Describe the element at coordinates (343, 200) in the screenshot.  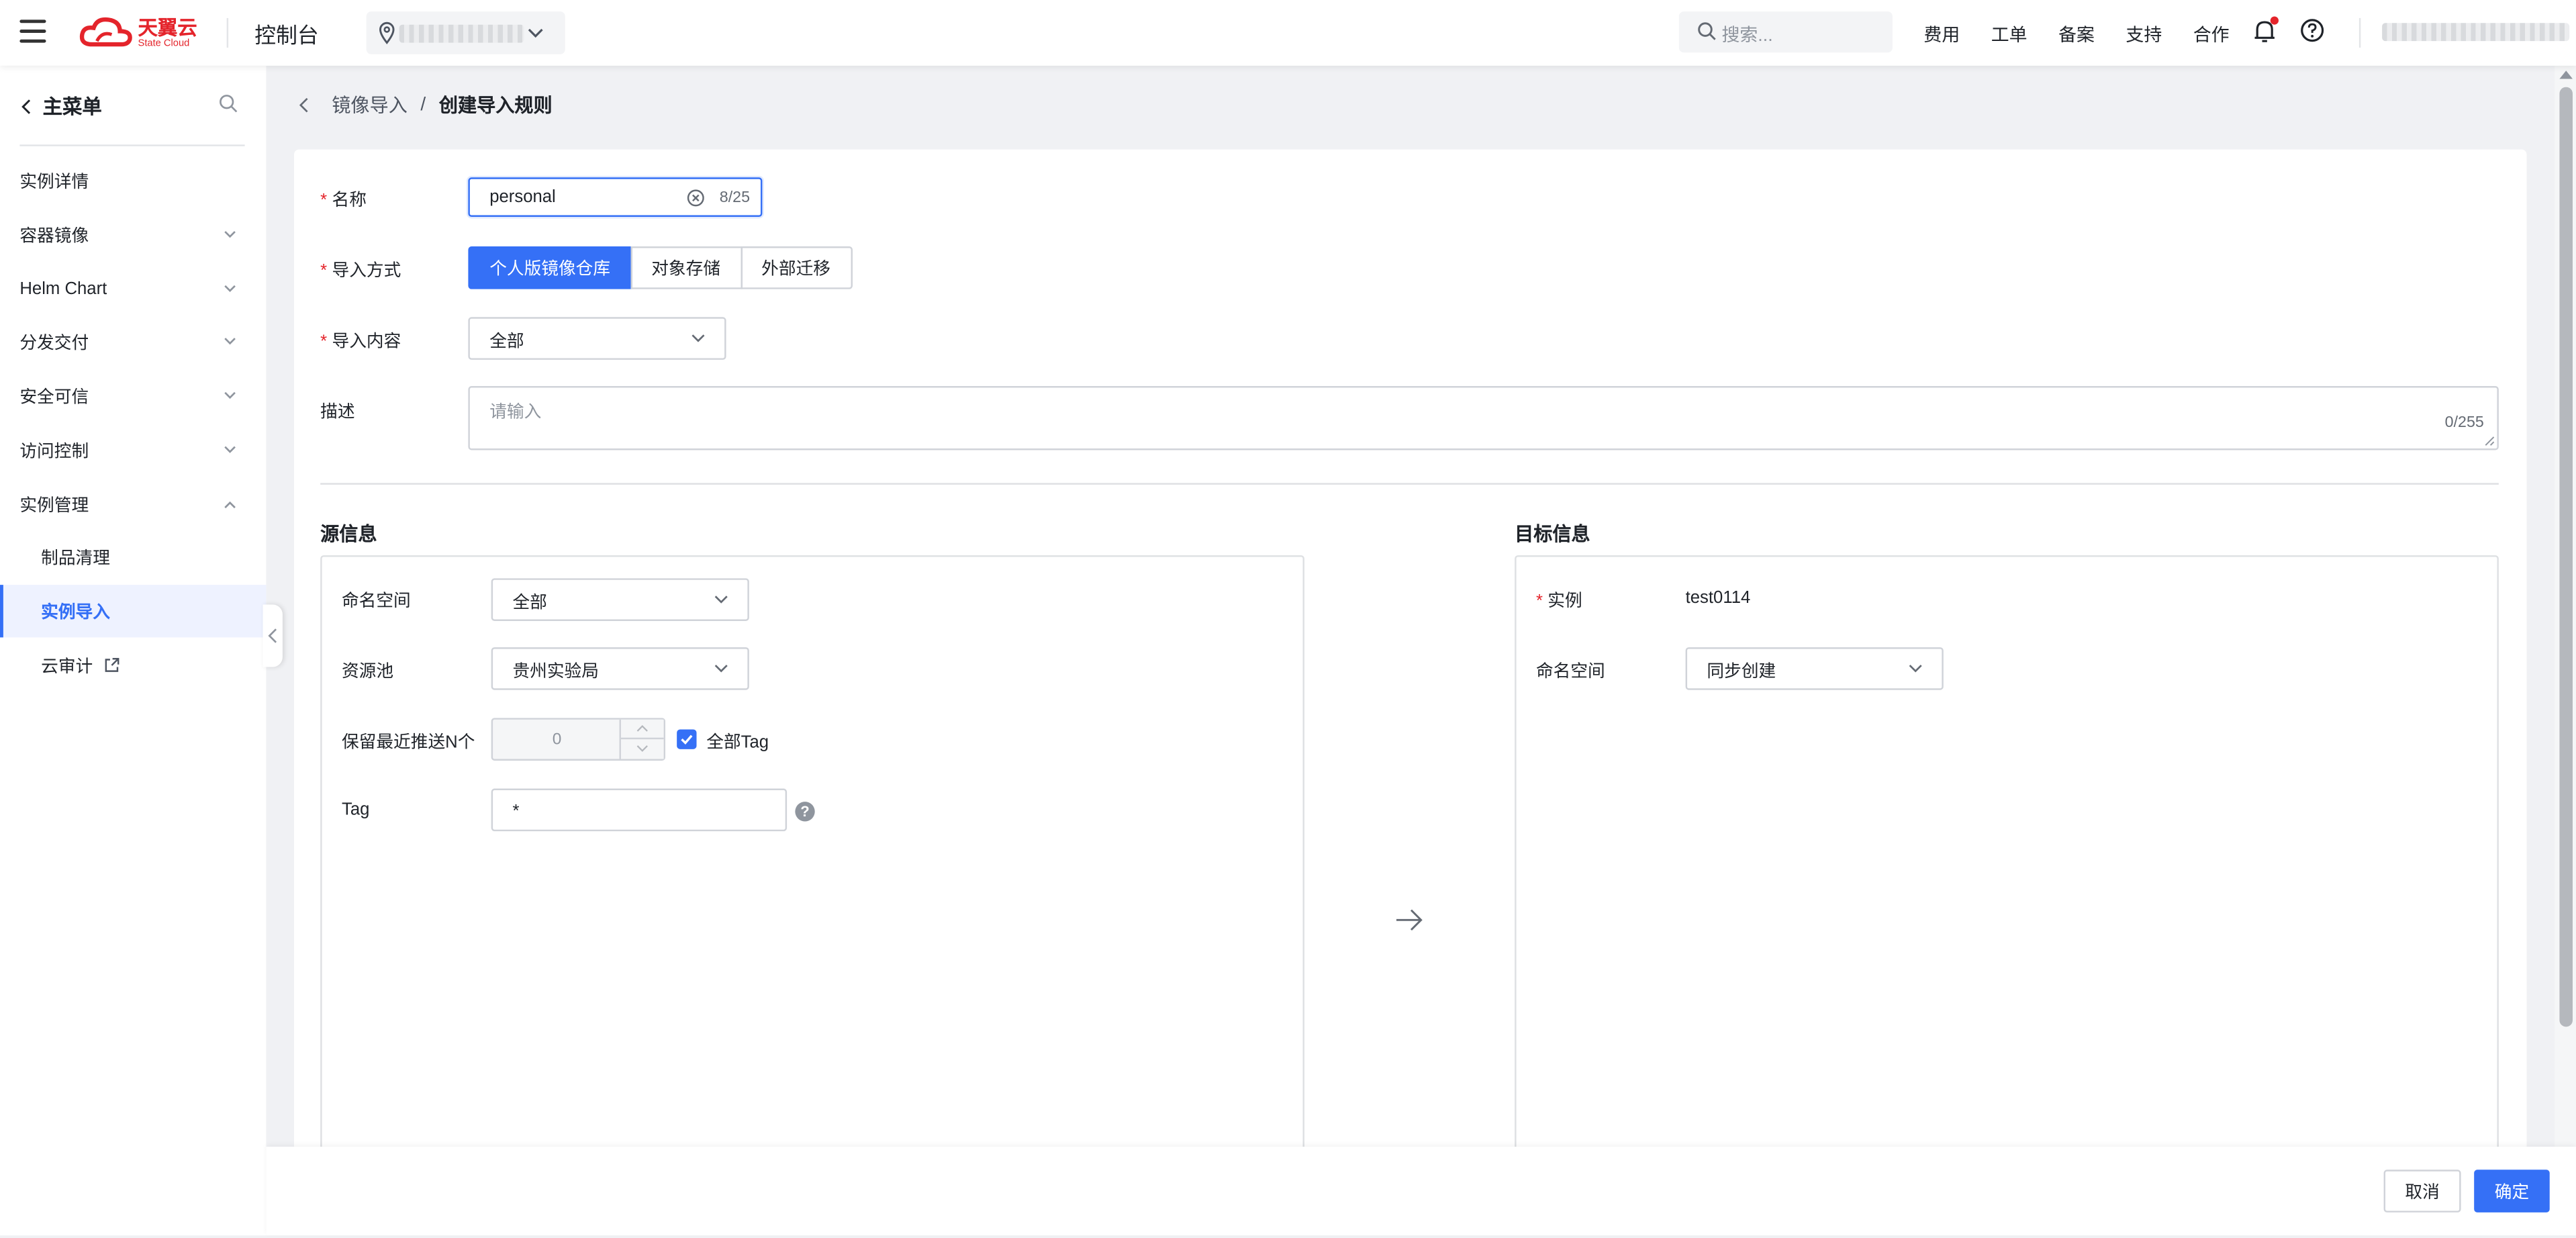
I see `name-label: * 名称` at that location.